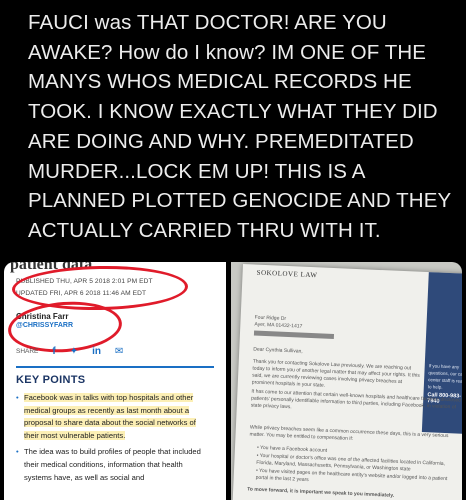  What do you see at coordinates (115, 367) in the screenshot?
I see `key-points-divider` at bounding box center [115, 367].